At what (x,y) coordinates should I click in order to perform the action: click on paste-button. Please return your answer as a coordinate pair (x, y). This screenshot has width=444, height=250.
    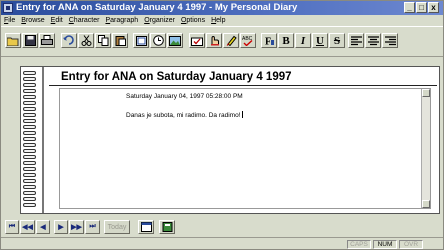
    Looking at the image, I should click on (120, 40).